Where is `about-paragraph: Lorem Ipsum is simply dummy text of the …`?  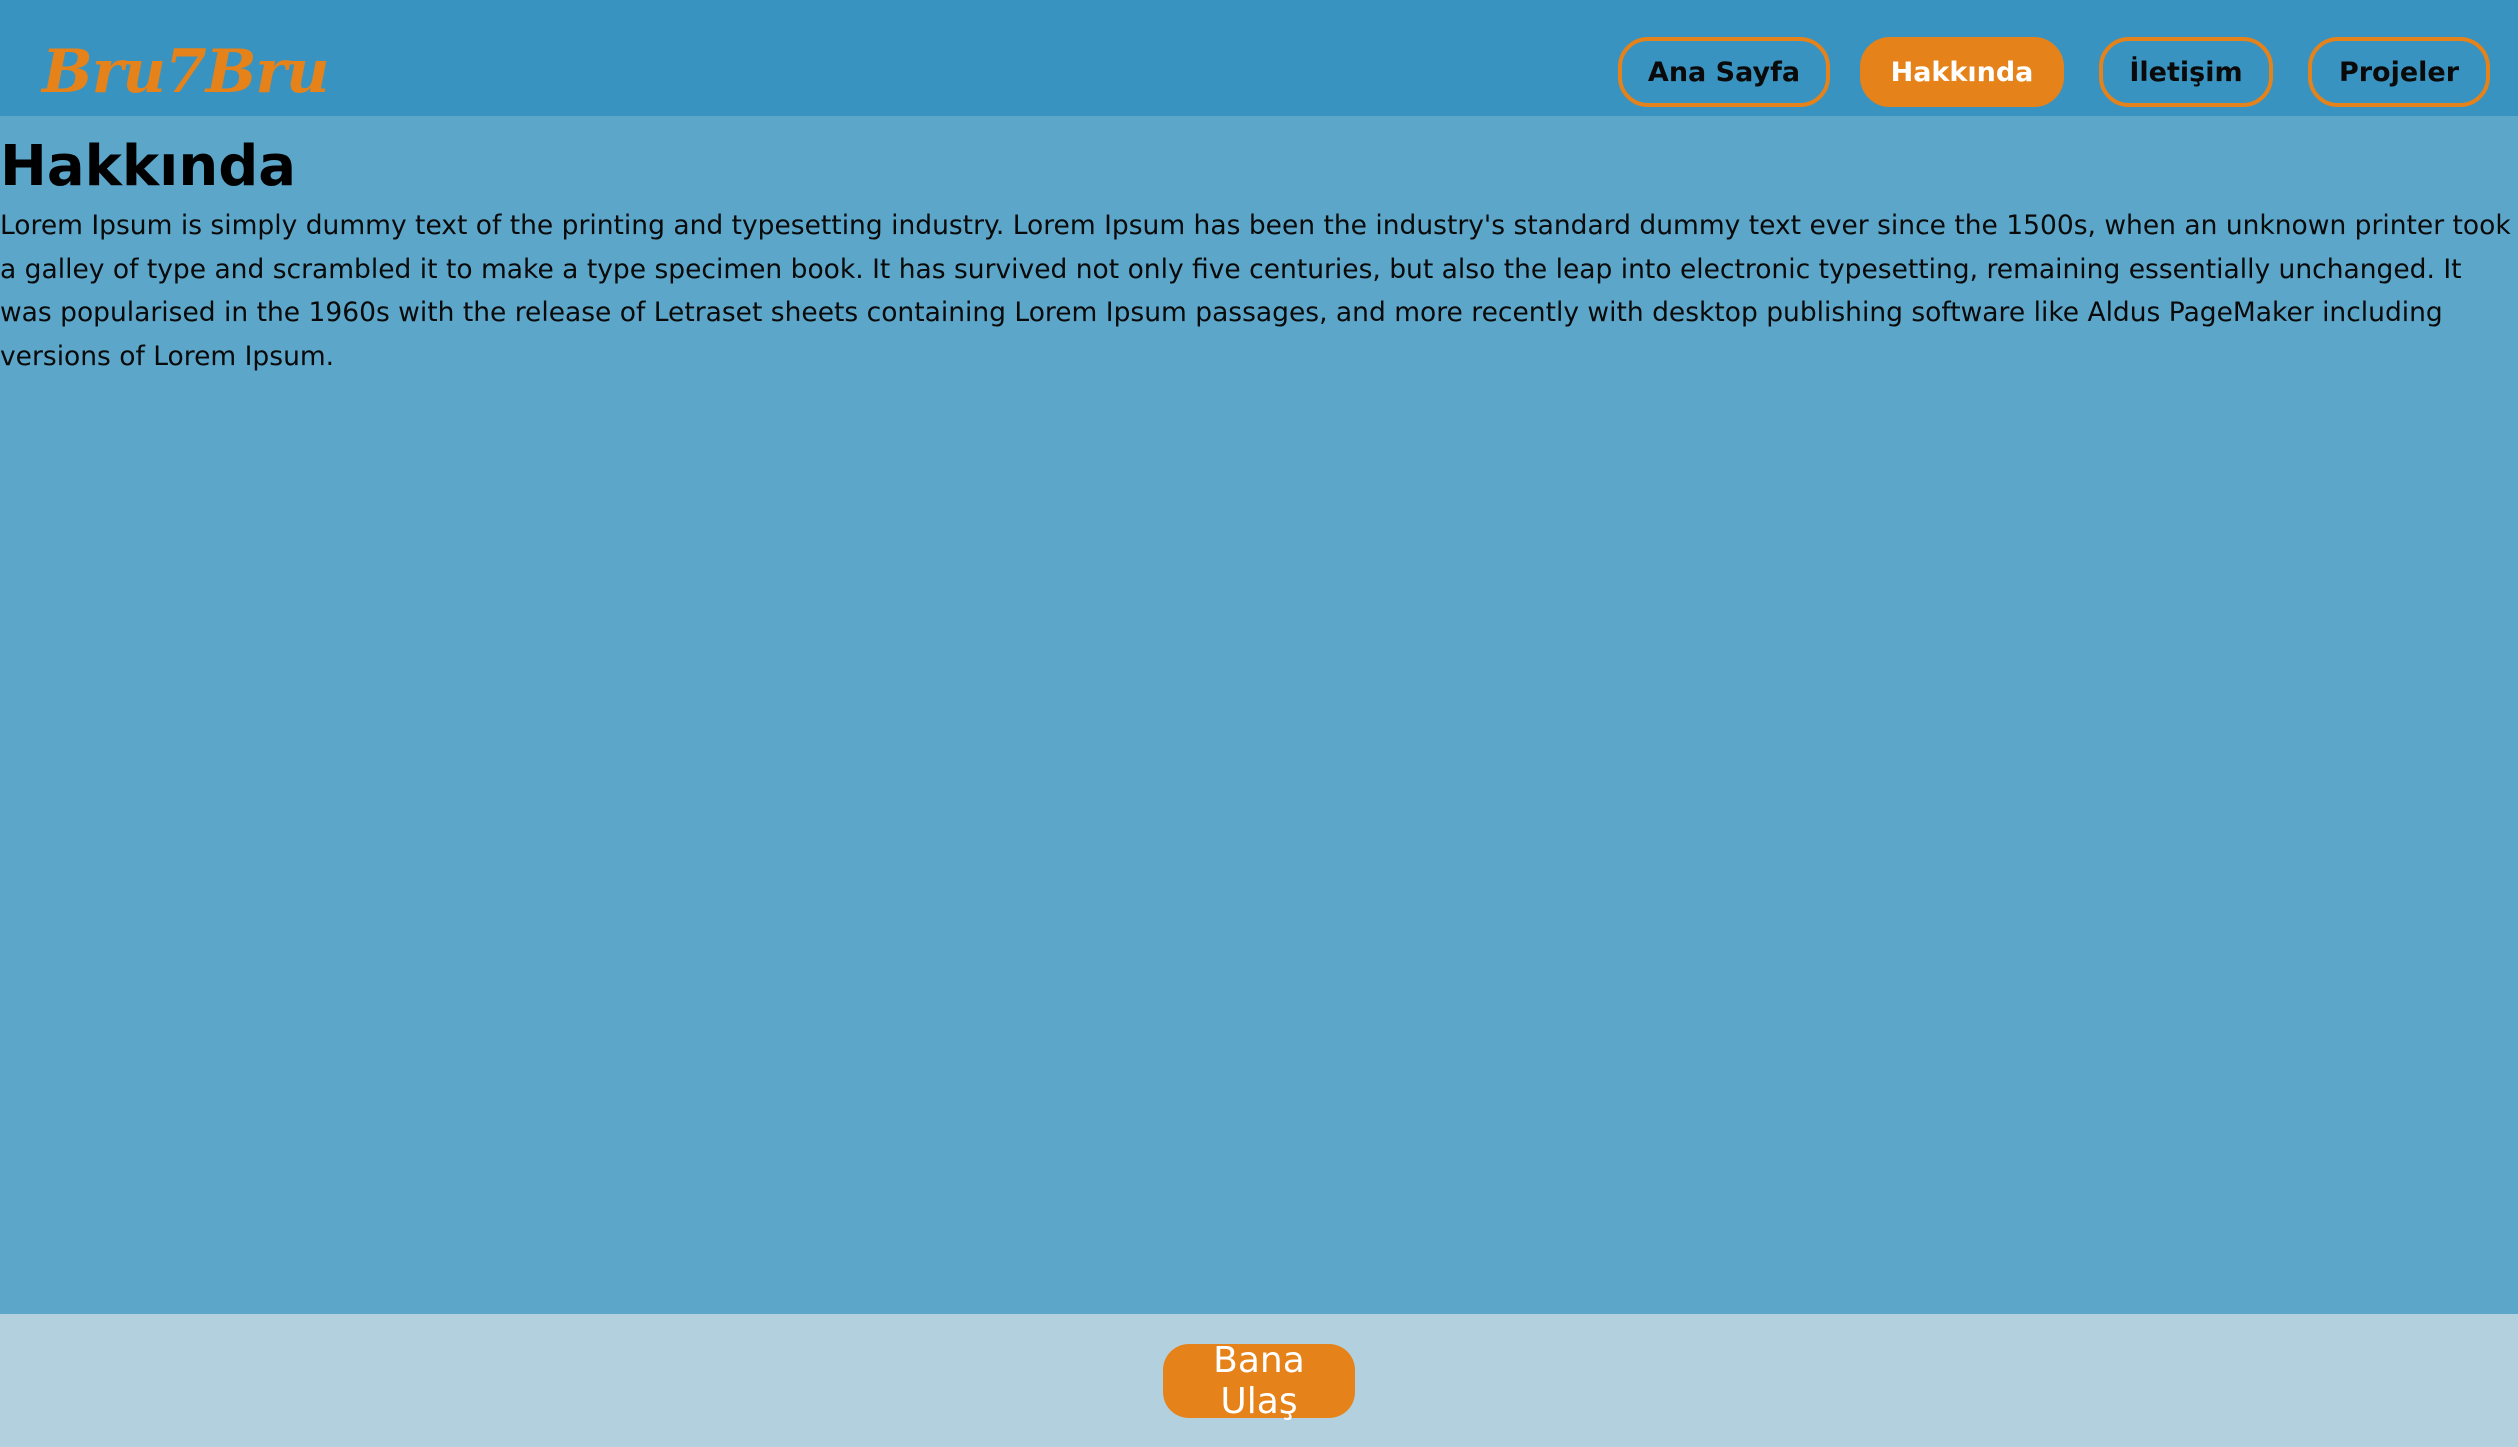 about-paragraph: Lorem Ipsum is simply dummy text of the … is located at coordinates (1255, 291).